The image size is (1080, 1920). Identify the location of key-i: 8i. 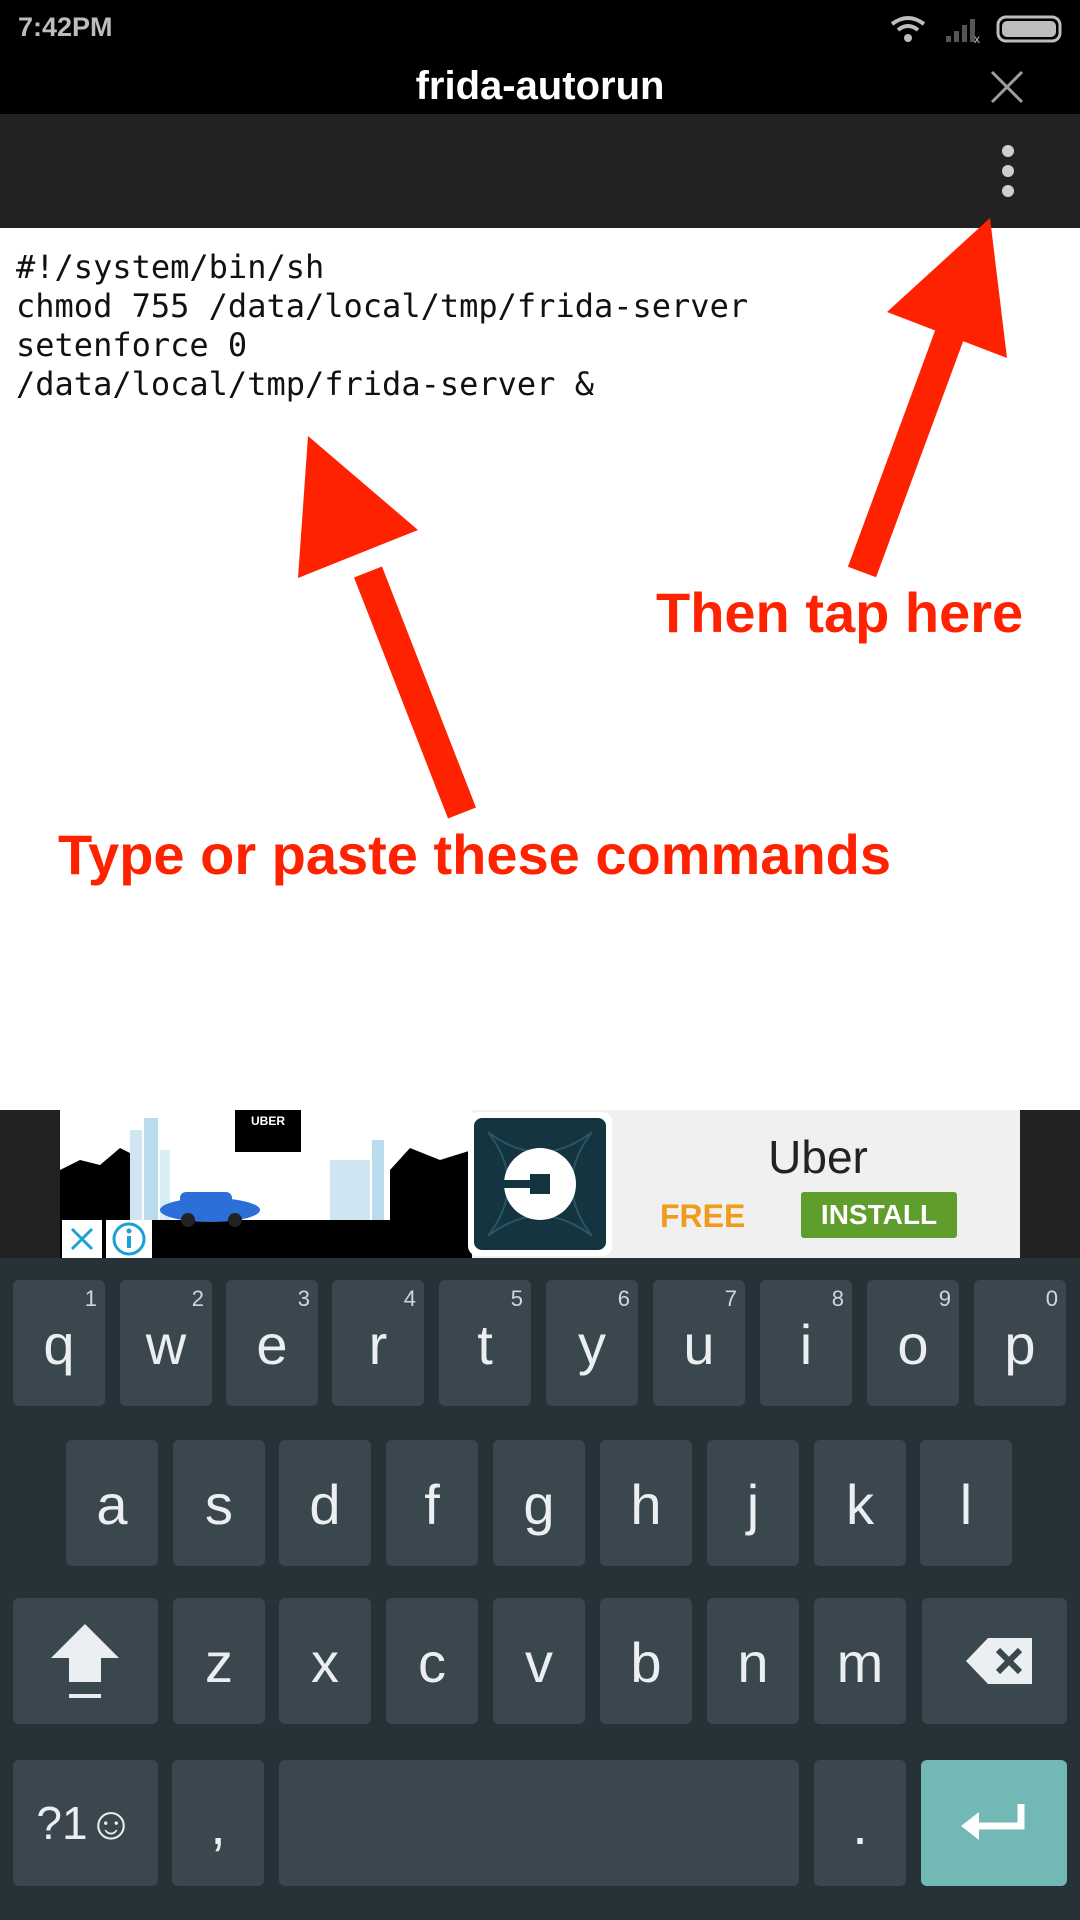
(806, 1343).